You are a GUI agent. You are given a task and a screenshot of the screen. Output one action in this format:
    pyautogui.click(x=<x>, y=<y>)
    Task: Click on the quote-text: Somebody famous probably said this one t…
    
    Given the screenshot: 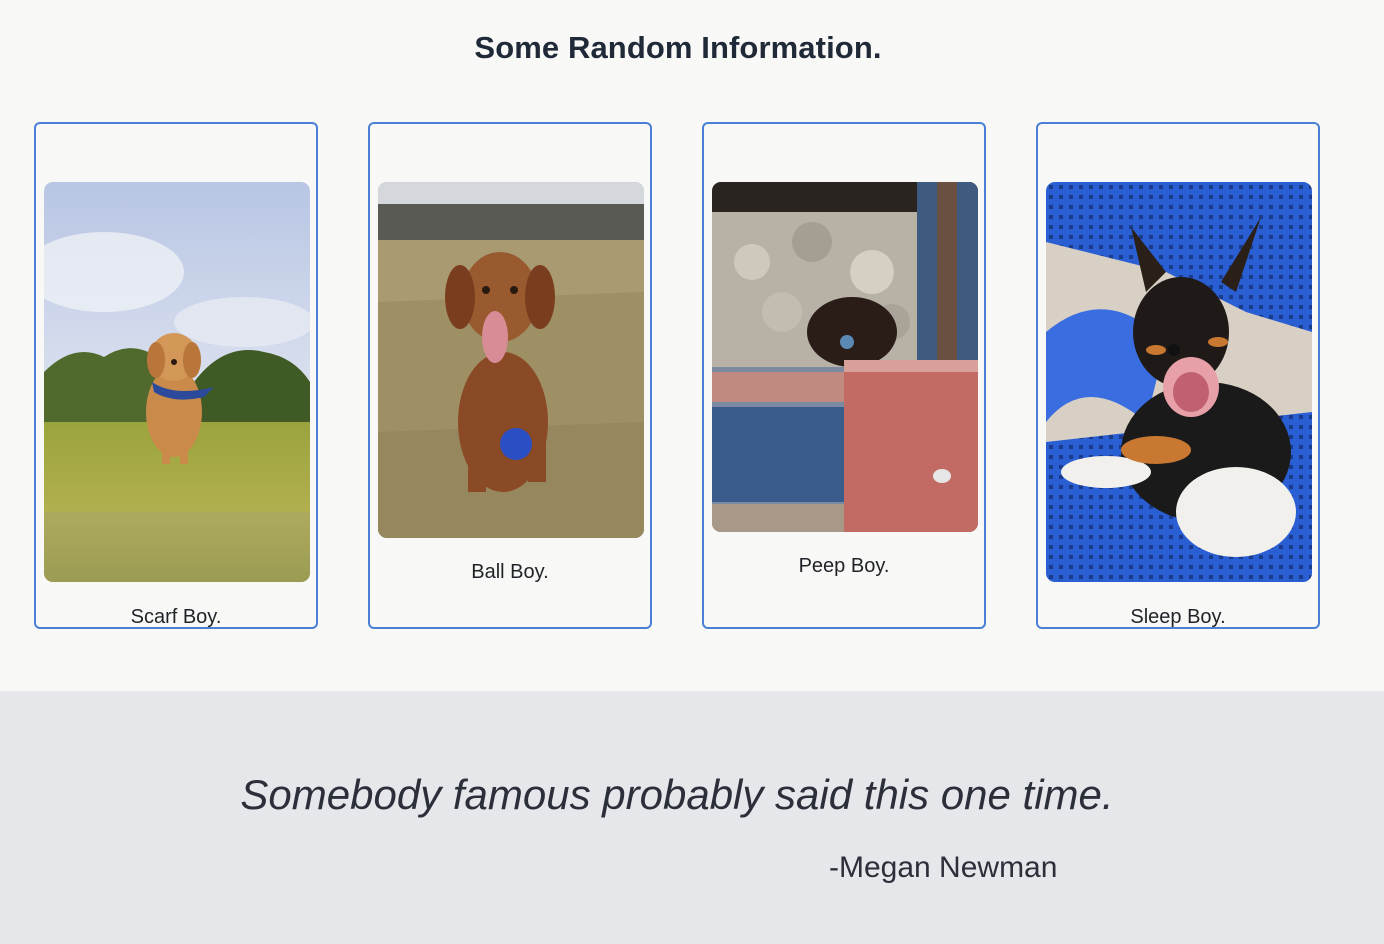 What is the action you would take?
    pyautogui.click(x=677, y=794)
    